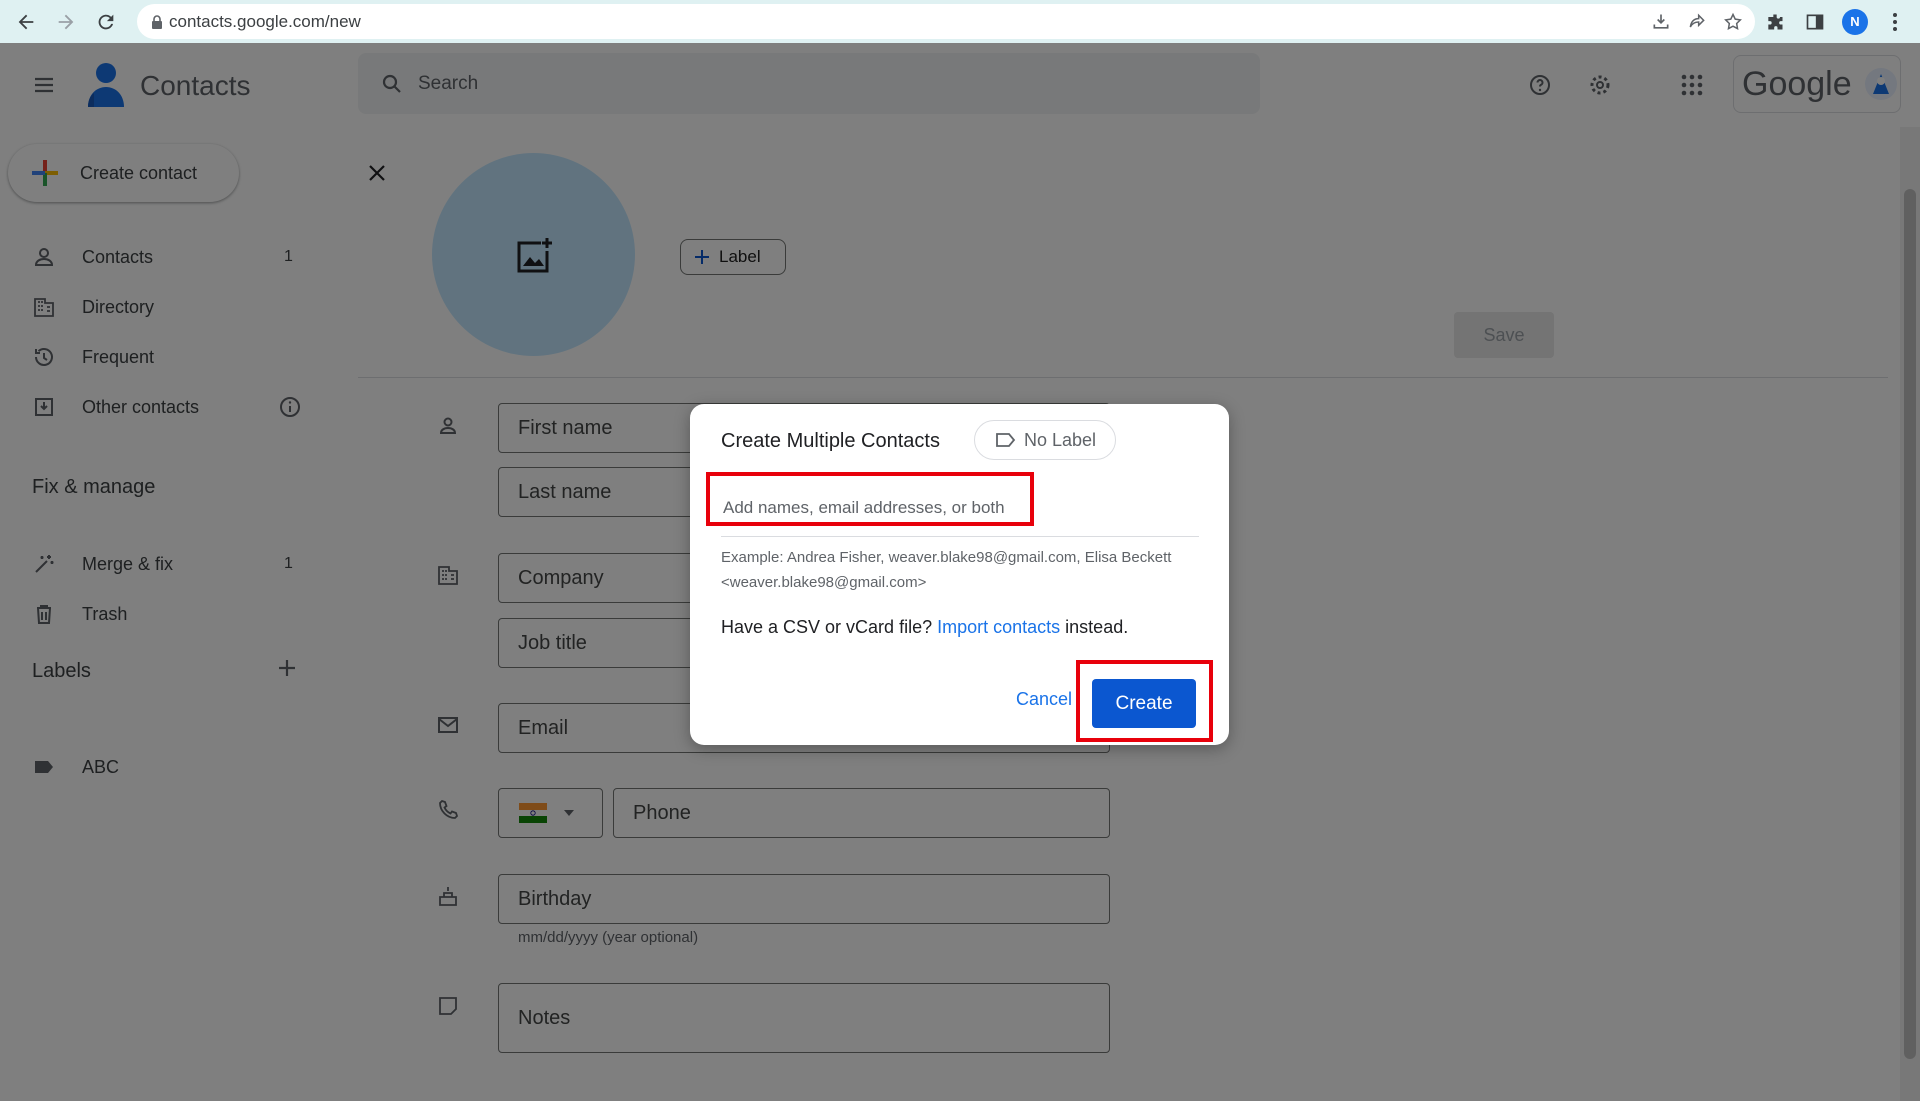 This screenshot has height=1101, width=1920. Describe the element at coordinates (1144, 703) in the screenshot. I see `create-button: Create` at that location.